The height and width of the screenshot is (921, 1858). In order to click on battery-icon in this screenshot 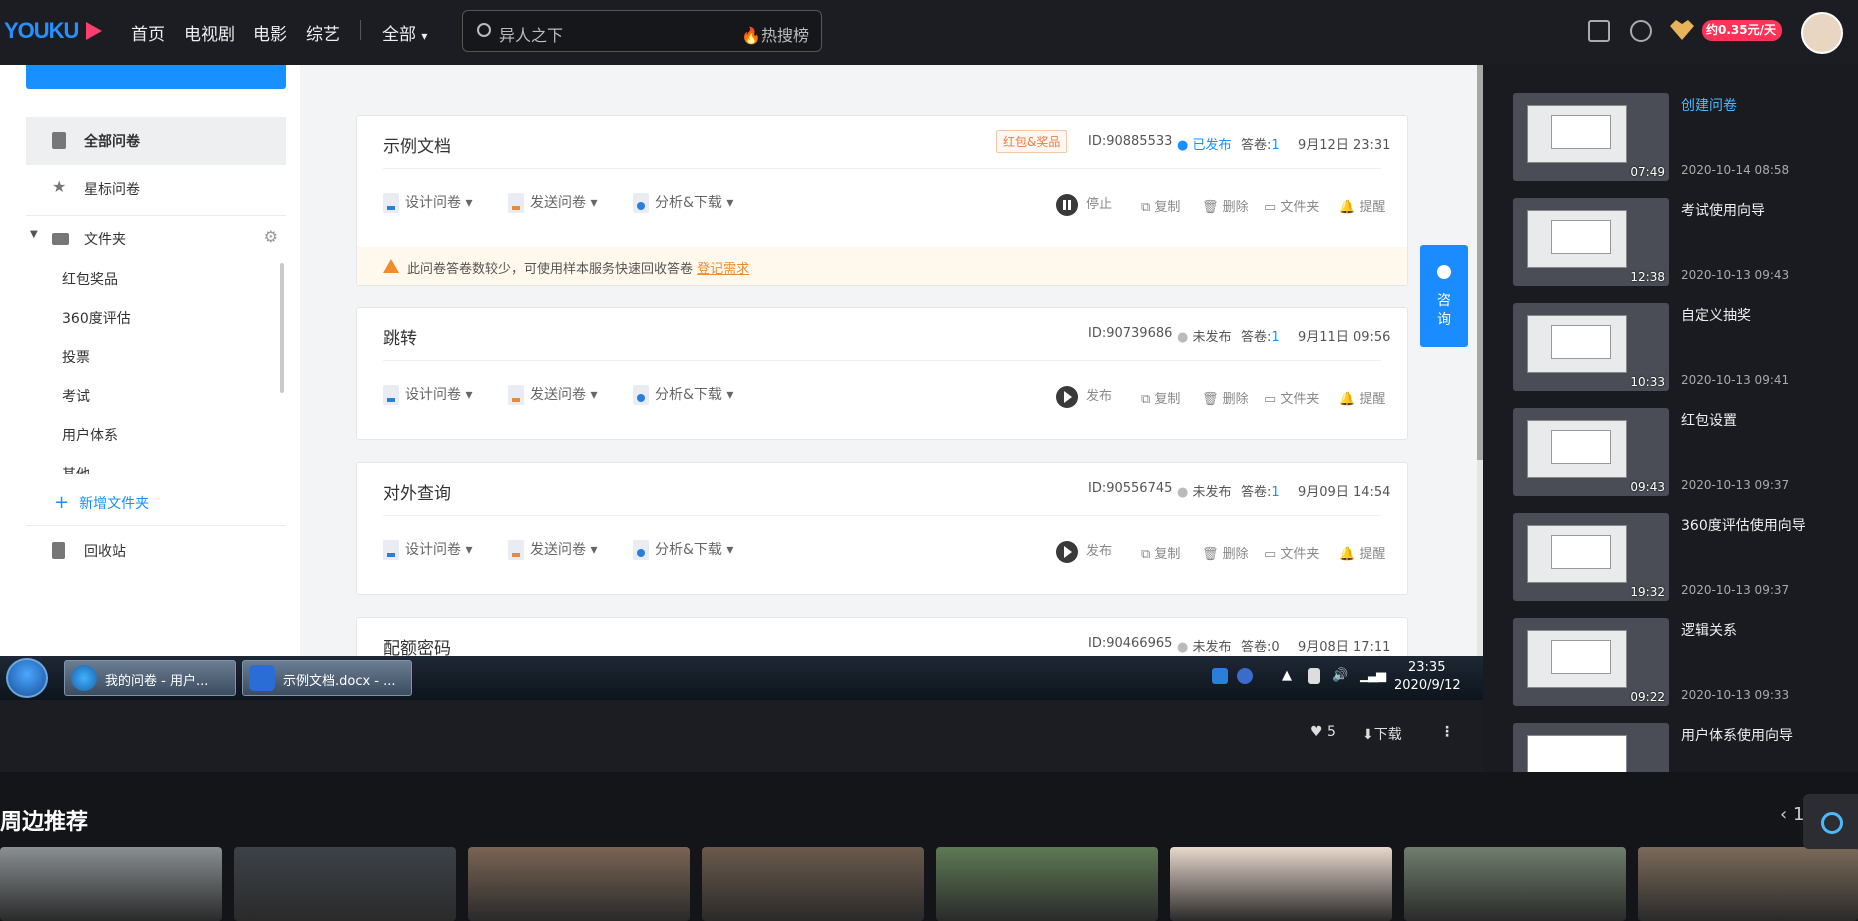, I will do `click(1314, 676)`.